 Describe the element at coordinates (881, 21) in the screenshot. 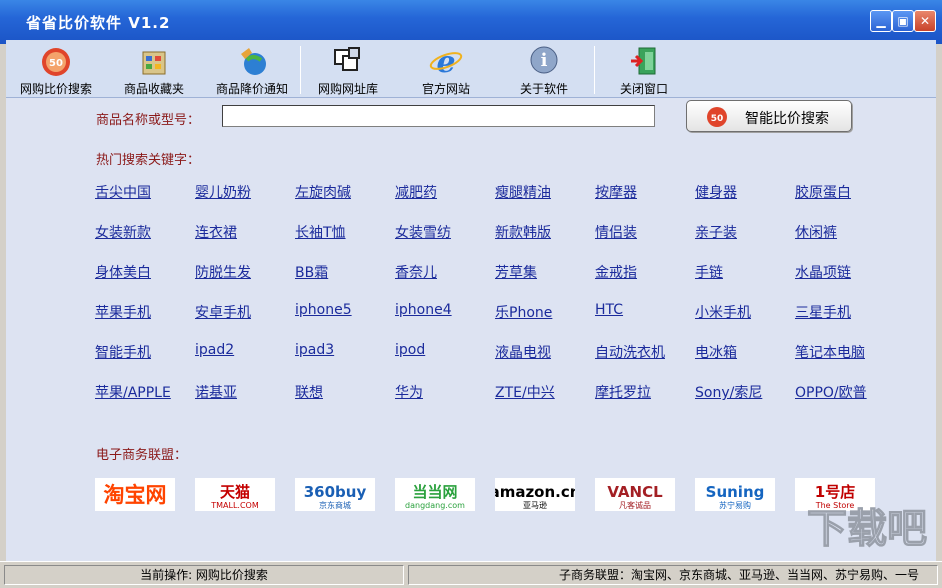

I see `minimize-button: ▁` at that location.